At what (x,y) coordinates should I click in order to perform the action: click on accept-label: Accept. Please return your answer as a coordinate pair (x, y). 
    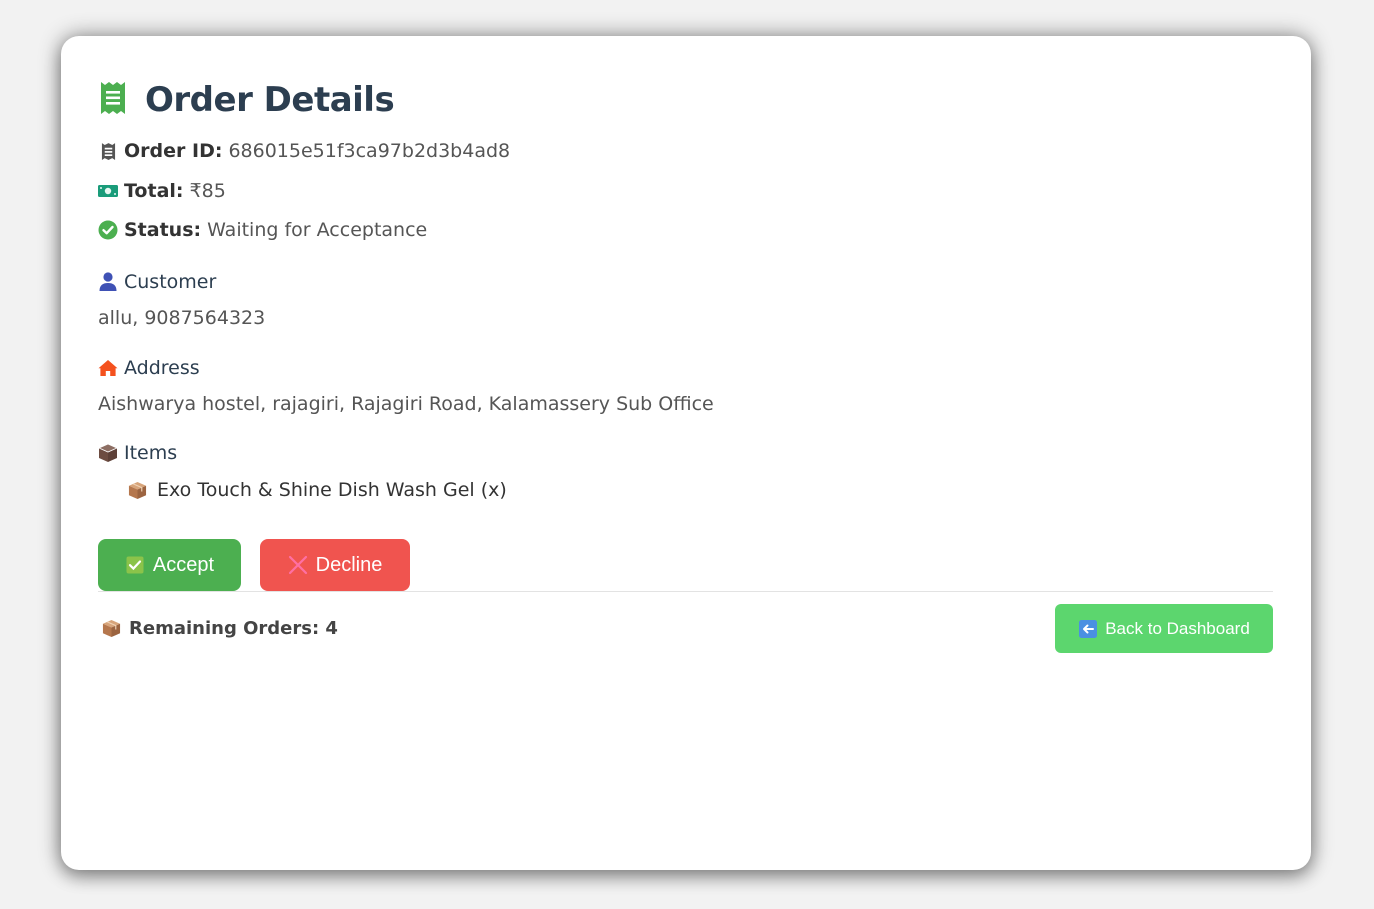
    Looking at the image, I should click on (183, 564).